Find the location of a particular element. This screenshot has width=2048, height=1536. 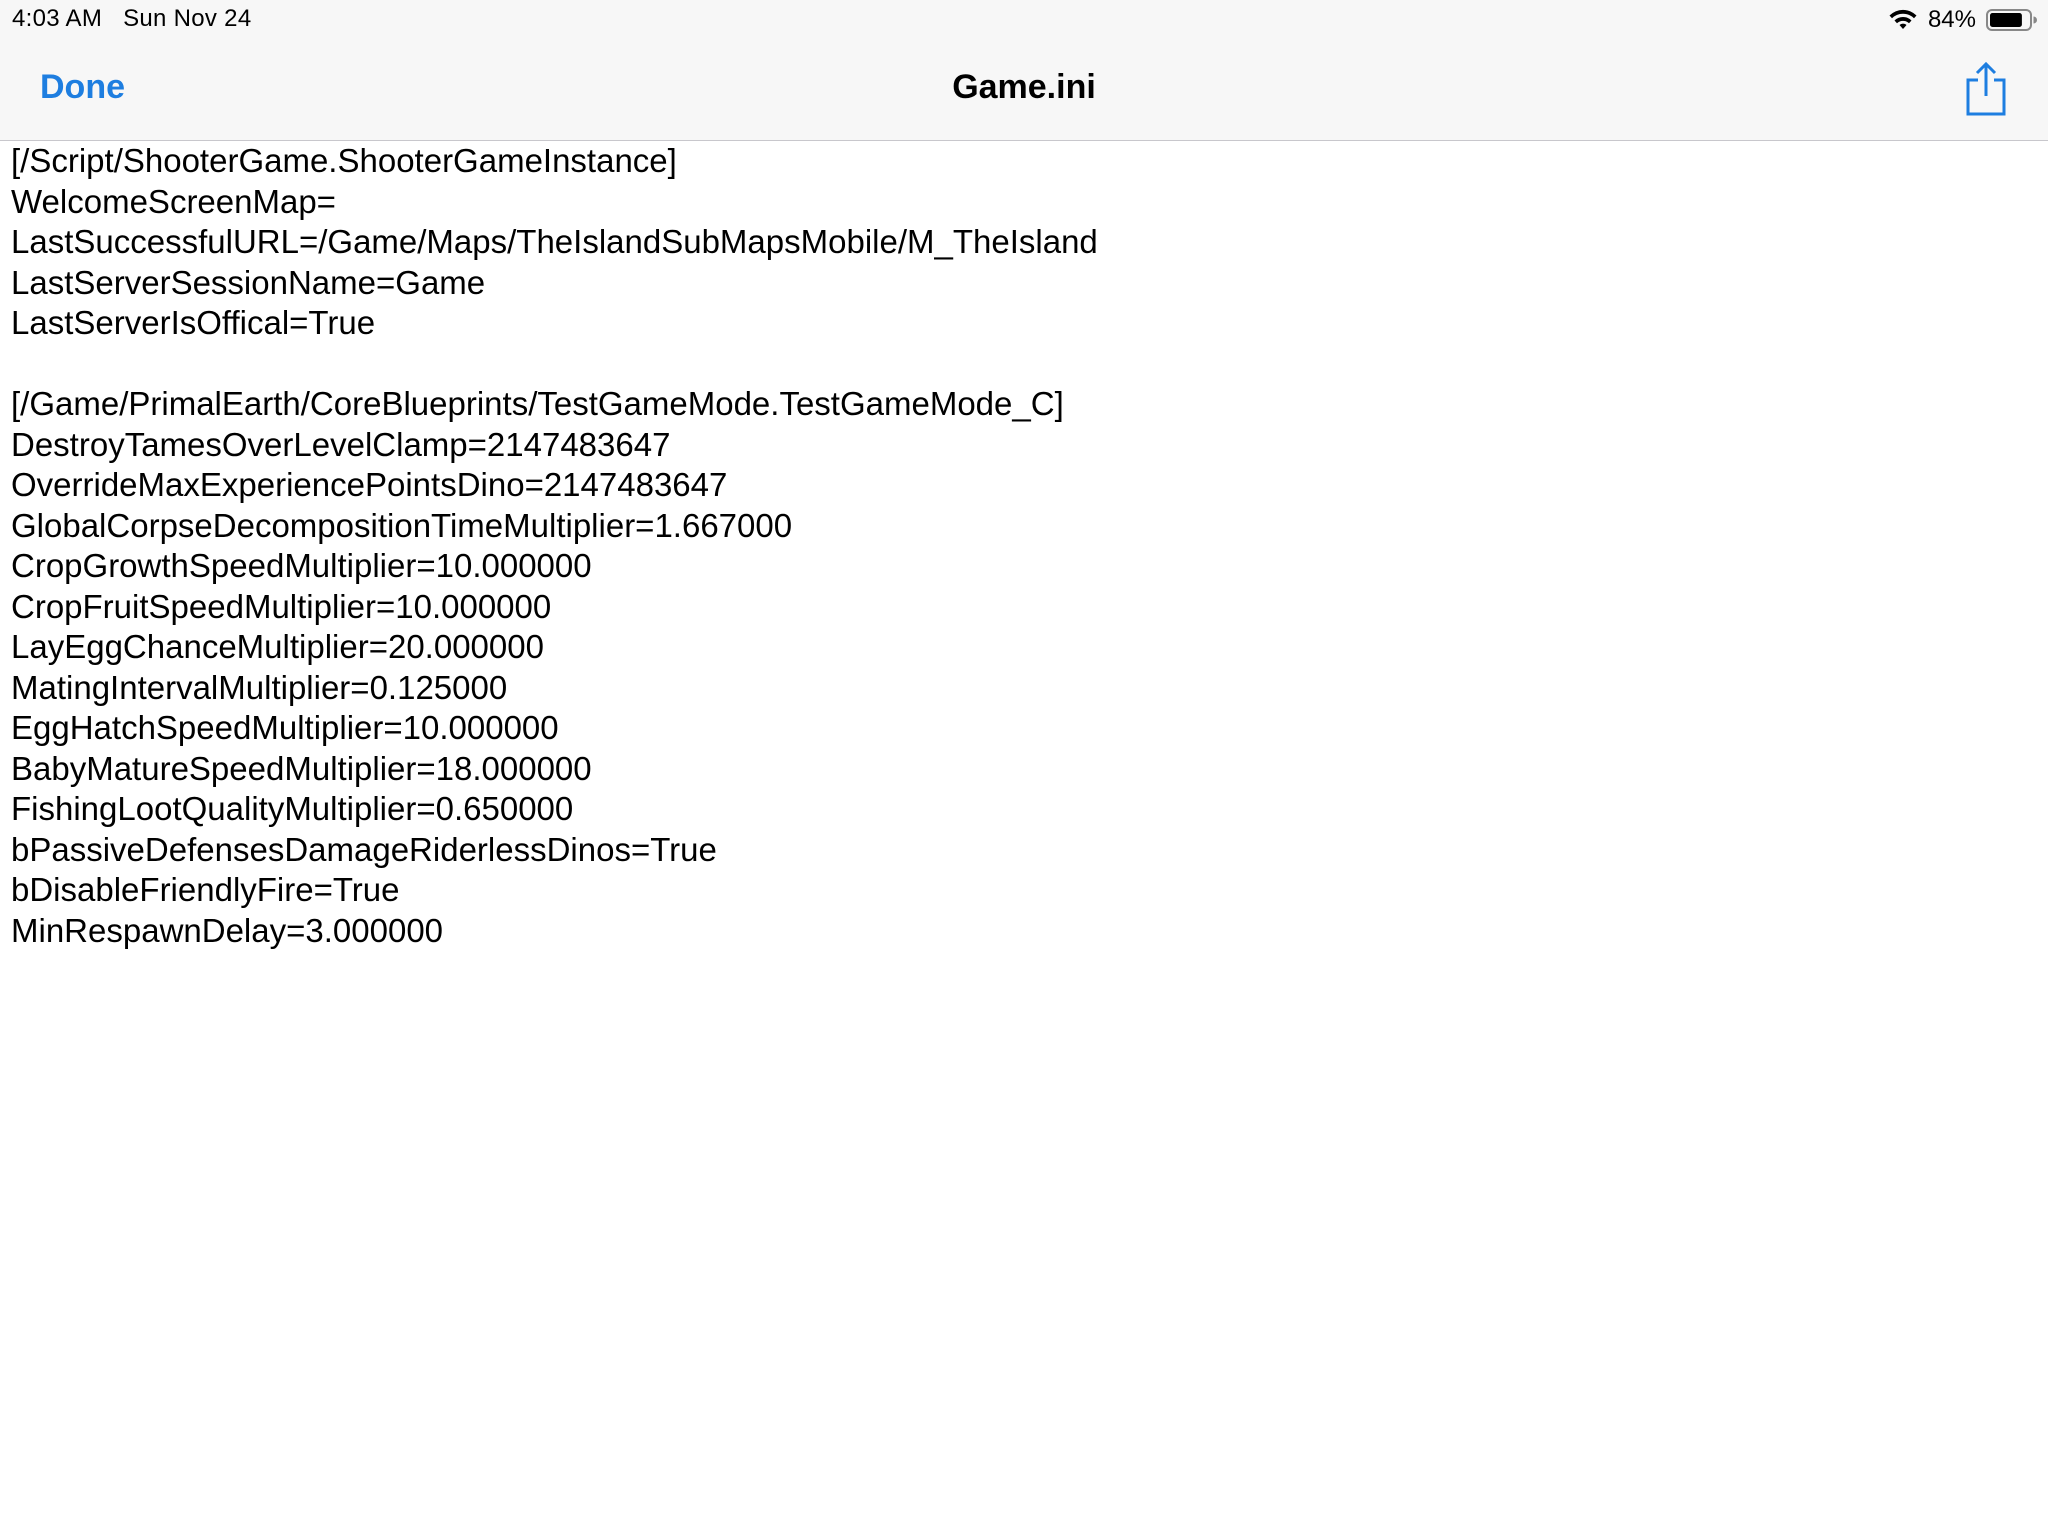

battery-icon is located at coordinates (2012, 20).